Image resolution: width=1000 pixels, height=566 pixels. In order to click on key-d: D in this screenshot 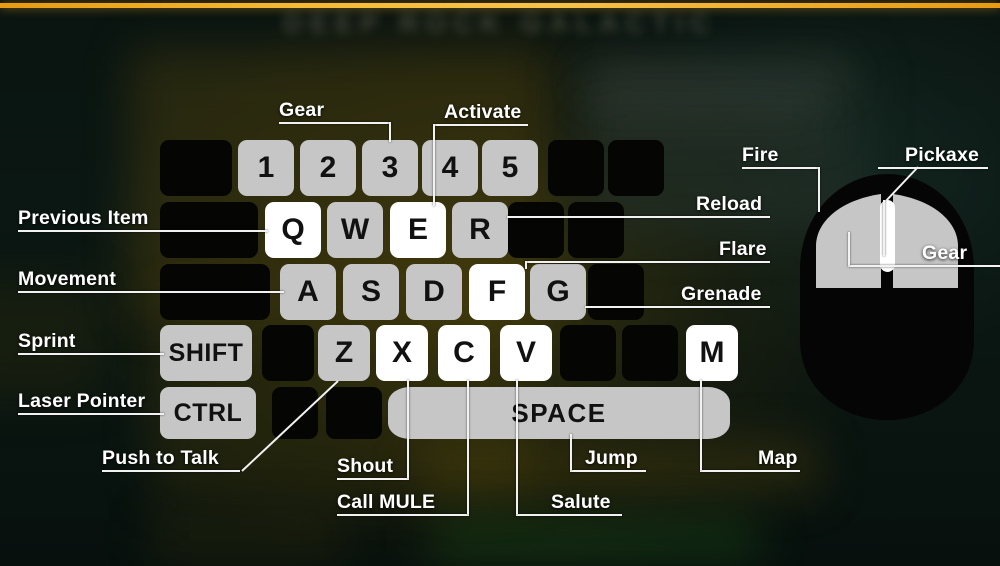, I will do `click(434, 292)`.